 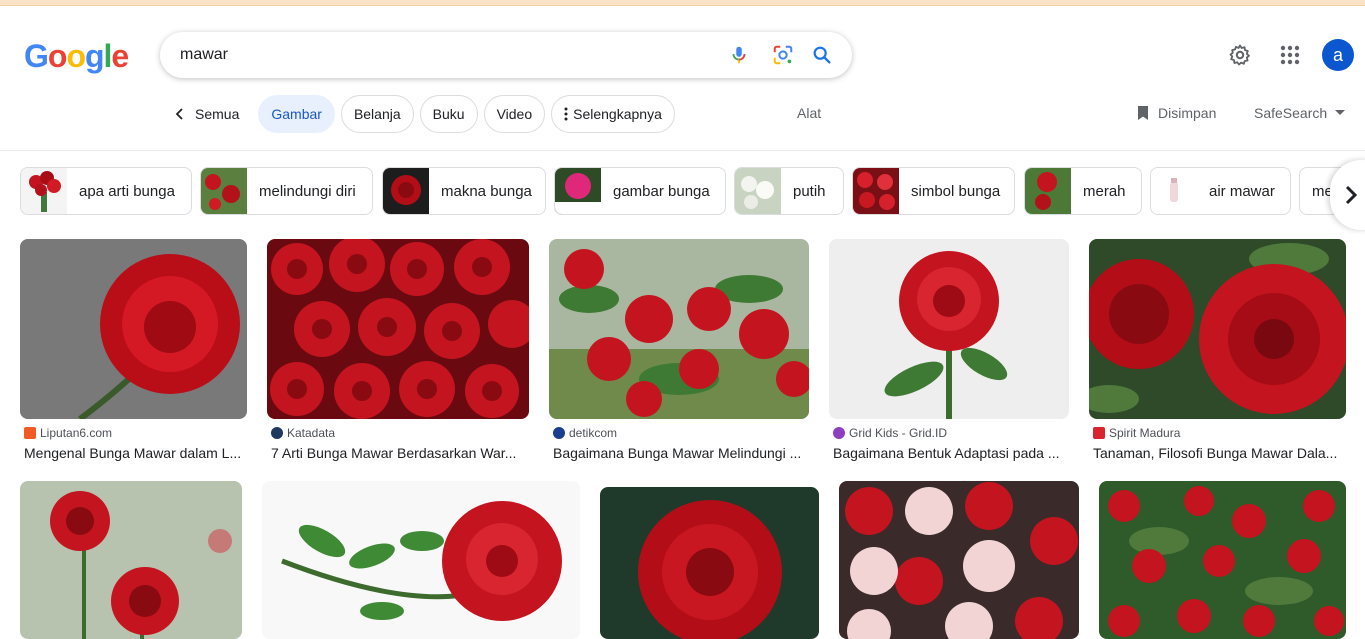 What do you see at coordinates (593, 433) in the screenshot?
I see `result-source-label: detikcom` at bounding box center [593, 433].